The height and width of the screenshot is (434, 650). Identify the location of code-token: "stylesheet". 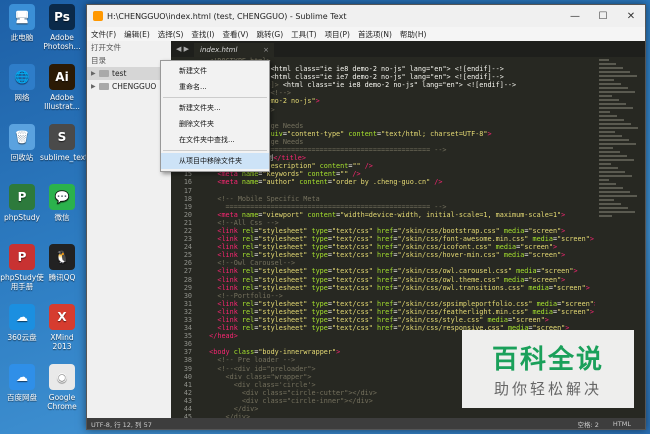
(283, 287).